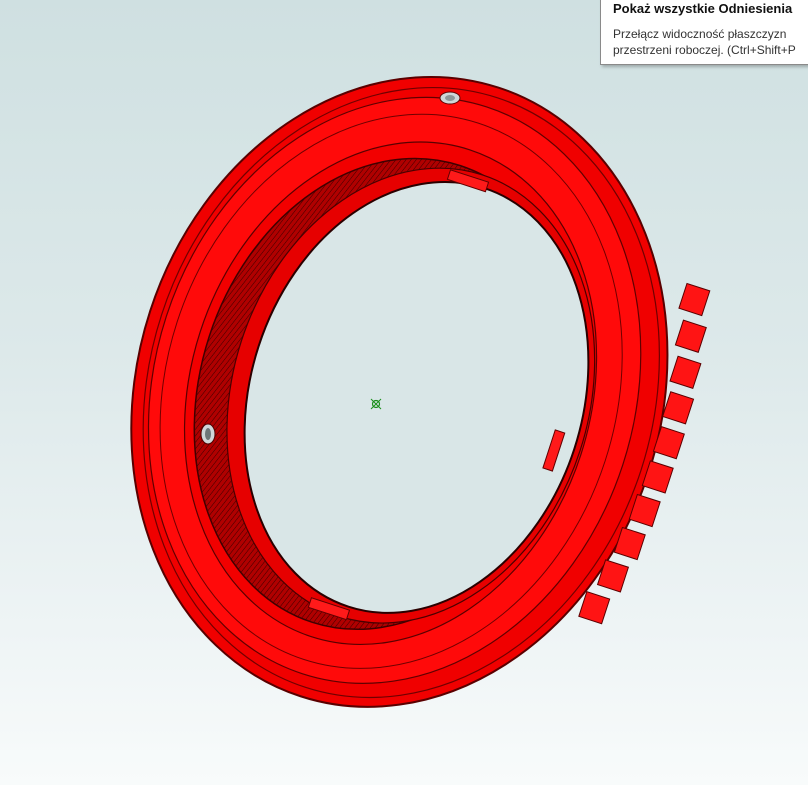 This screenshot has width=808, height=785. Describe the element at coordinates (704, 50) in the screenshot. I see `tooltip-line-2: przestrzeni roboczej. (Ctrl+Shift+P` at that location.